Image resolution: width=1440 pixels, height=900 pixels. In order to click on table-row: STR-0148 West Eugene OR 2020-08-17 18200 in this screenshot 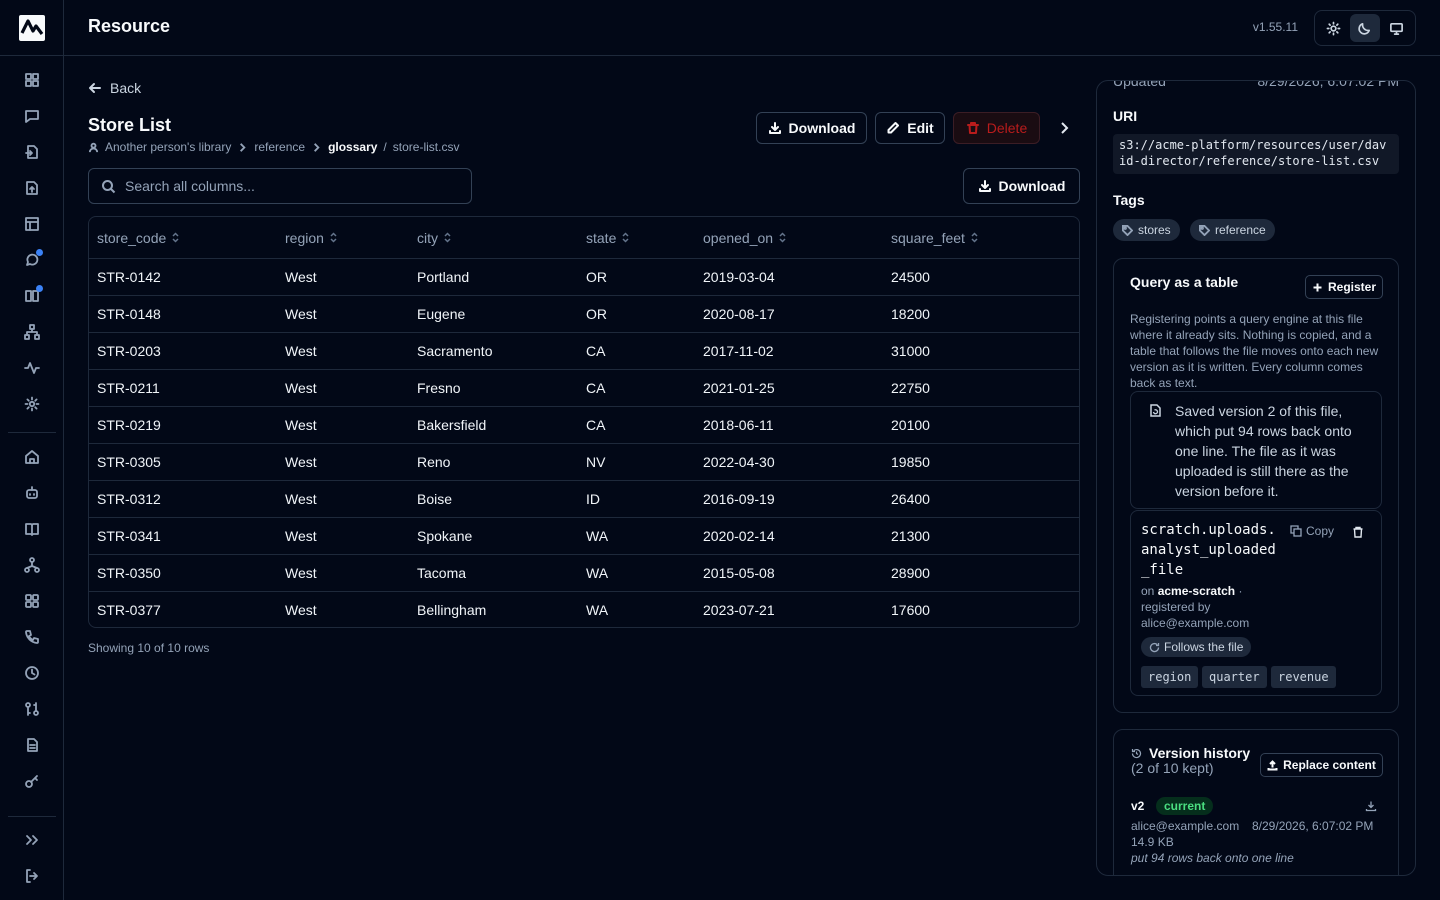, I will do `click(584, 313)`.